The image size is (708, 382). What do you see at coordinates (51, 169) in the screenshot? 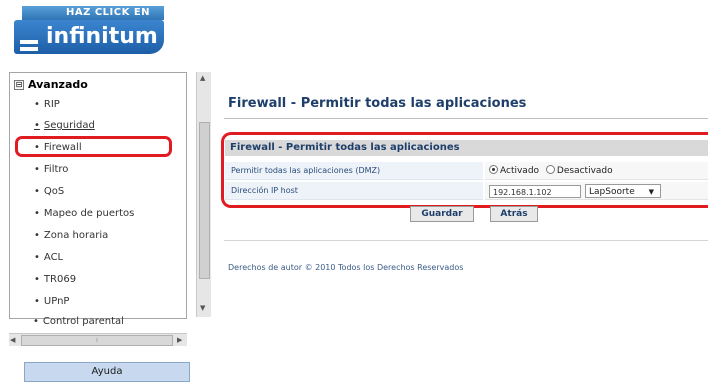
I see `sidebar-item-filtro: • Filtro` at bounding box center [51, 169].